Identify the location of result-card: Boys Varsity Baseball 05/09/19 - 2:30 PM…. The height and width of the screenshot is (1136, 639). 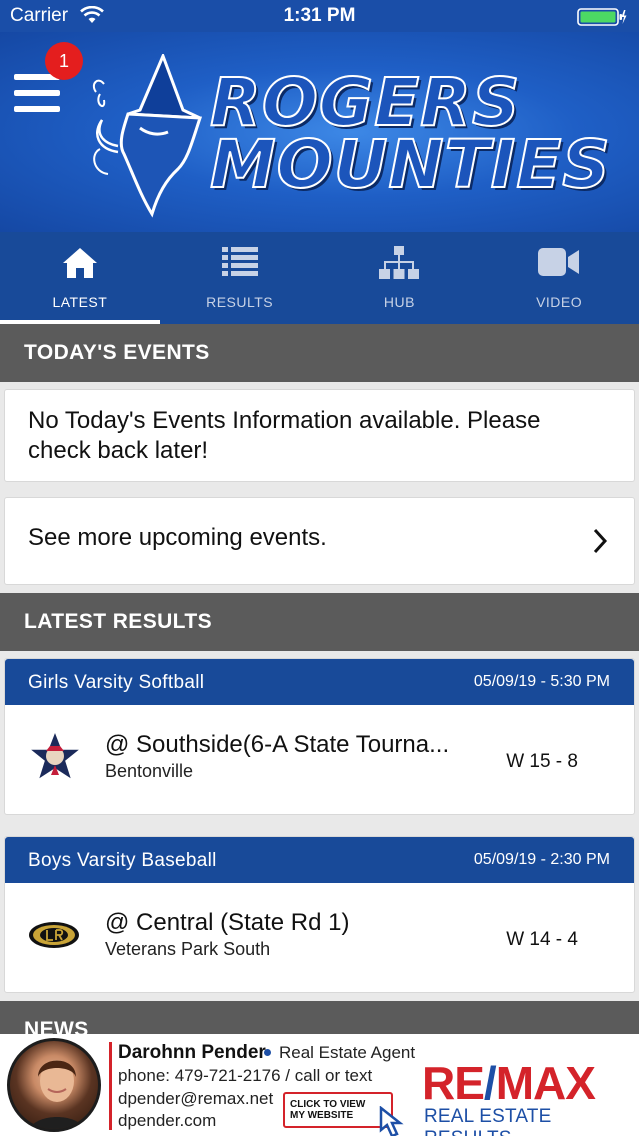
(319, 914).